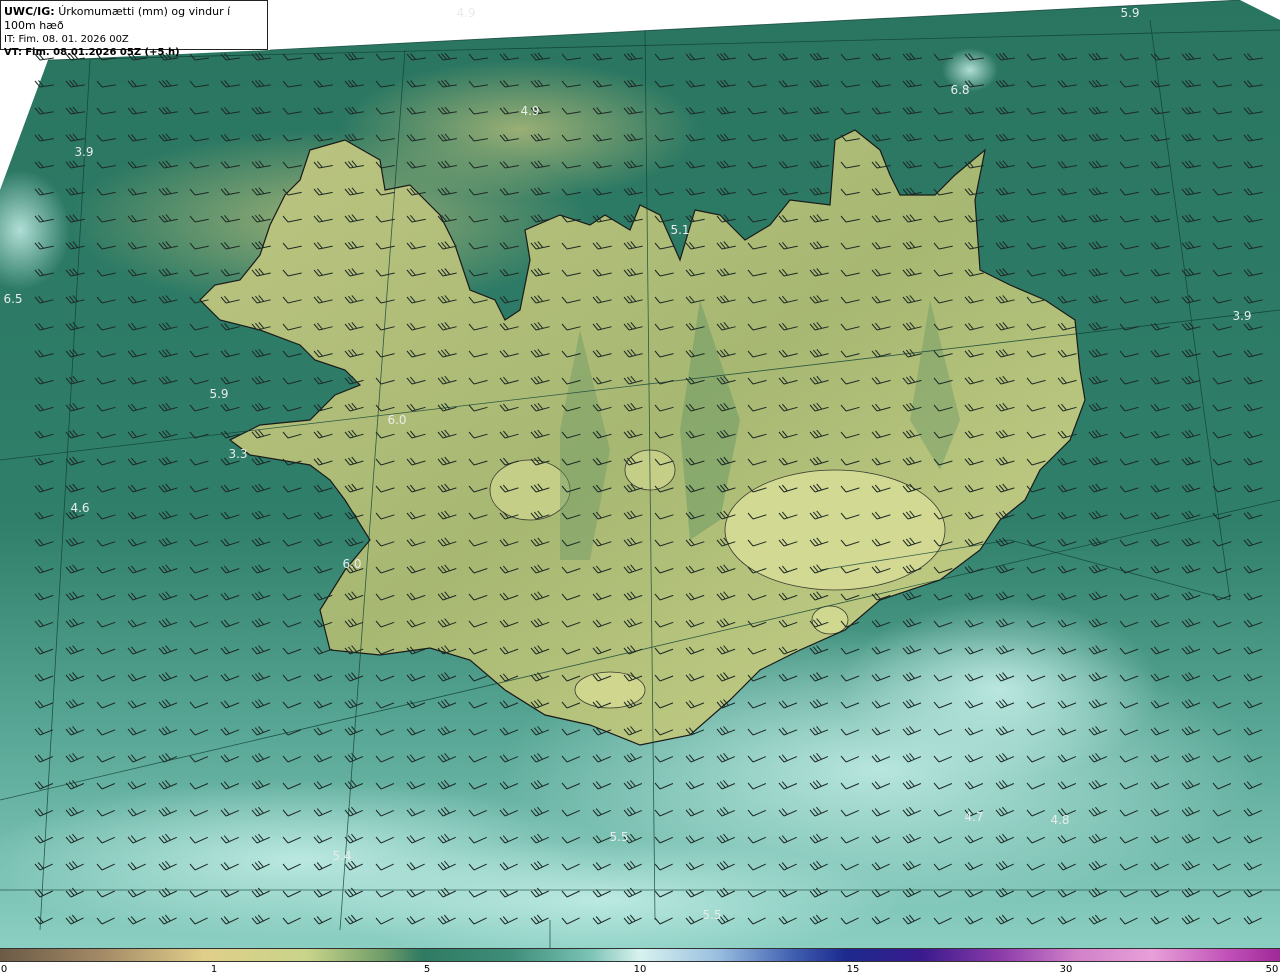  What do you see at coordinates (102, 52) in the screenshot?
I see `valid-time: Fim. 08.01.2026 05Z (+5 h)` at bounding box center [102, 52].